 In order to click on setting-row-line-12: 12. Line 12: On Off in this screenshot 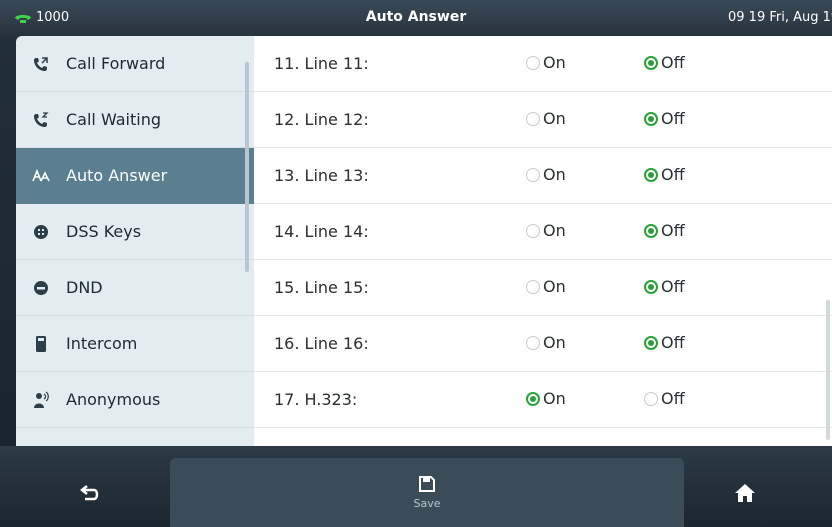, I will do `click(543, 120)`.